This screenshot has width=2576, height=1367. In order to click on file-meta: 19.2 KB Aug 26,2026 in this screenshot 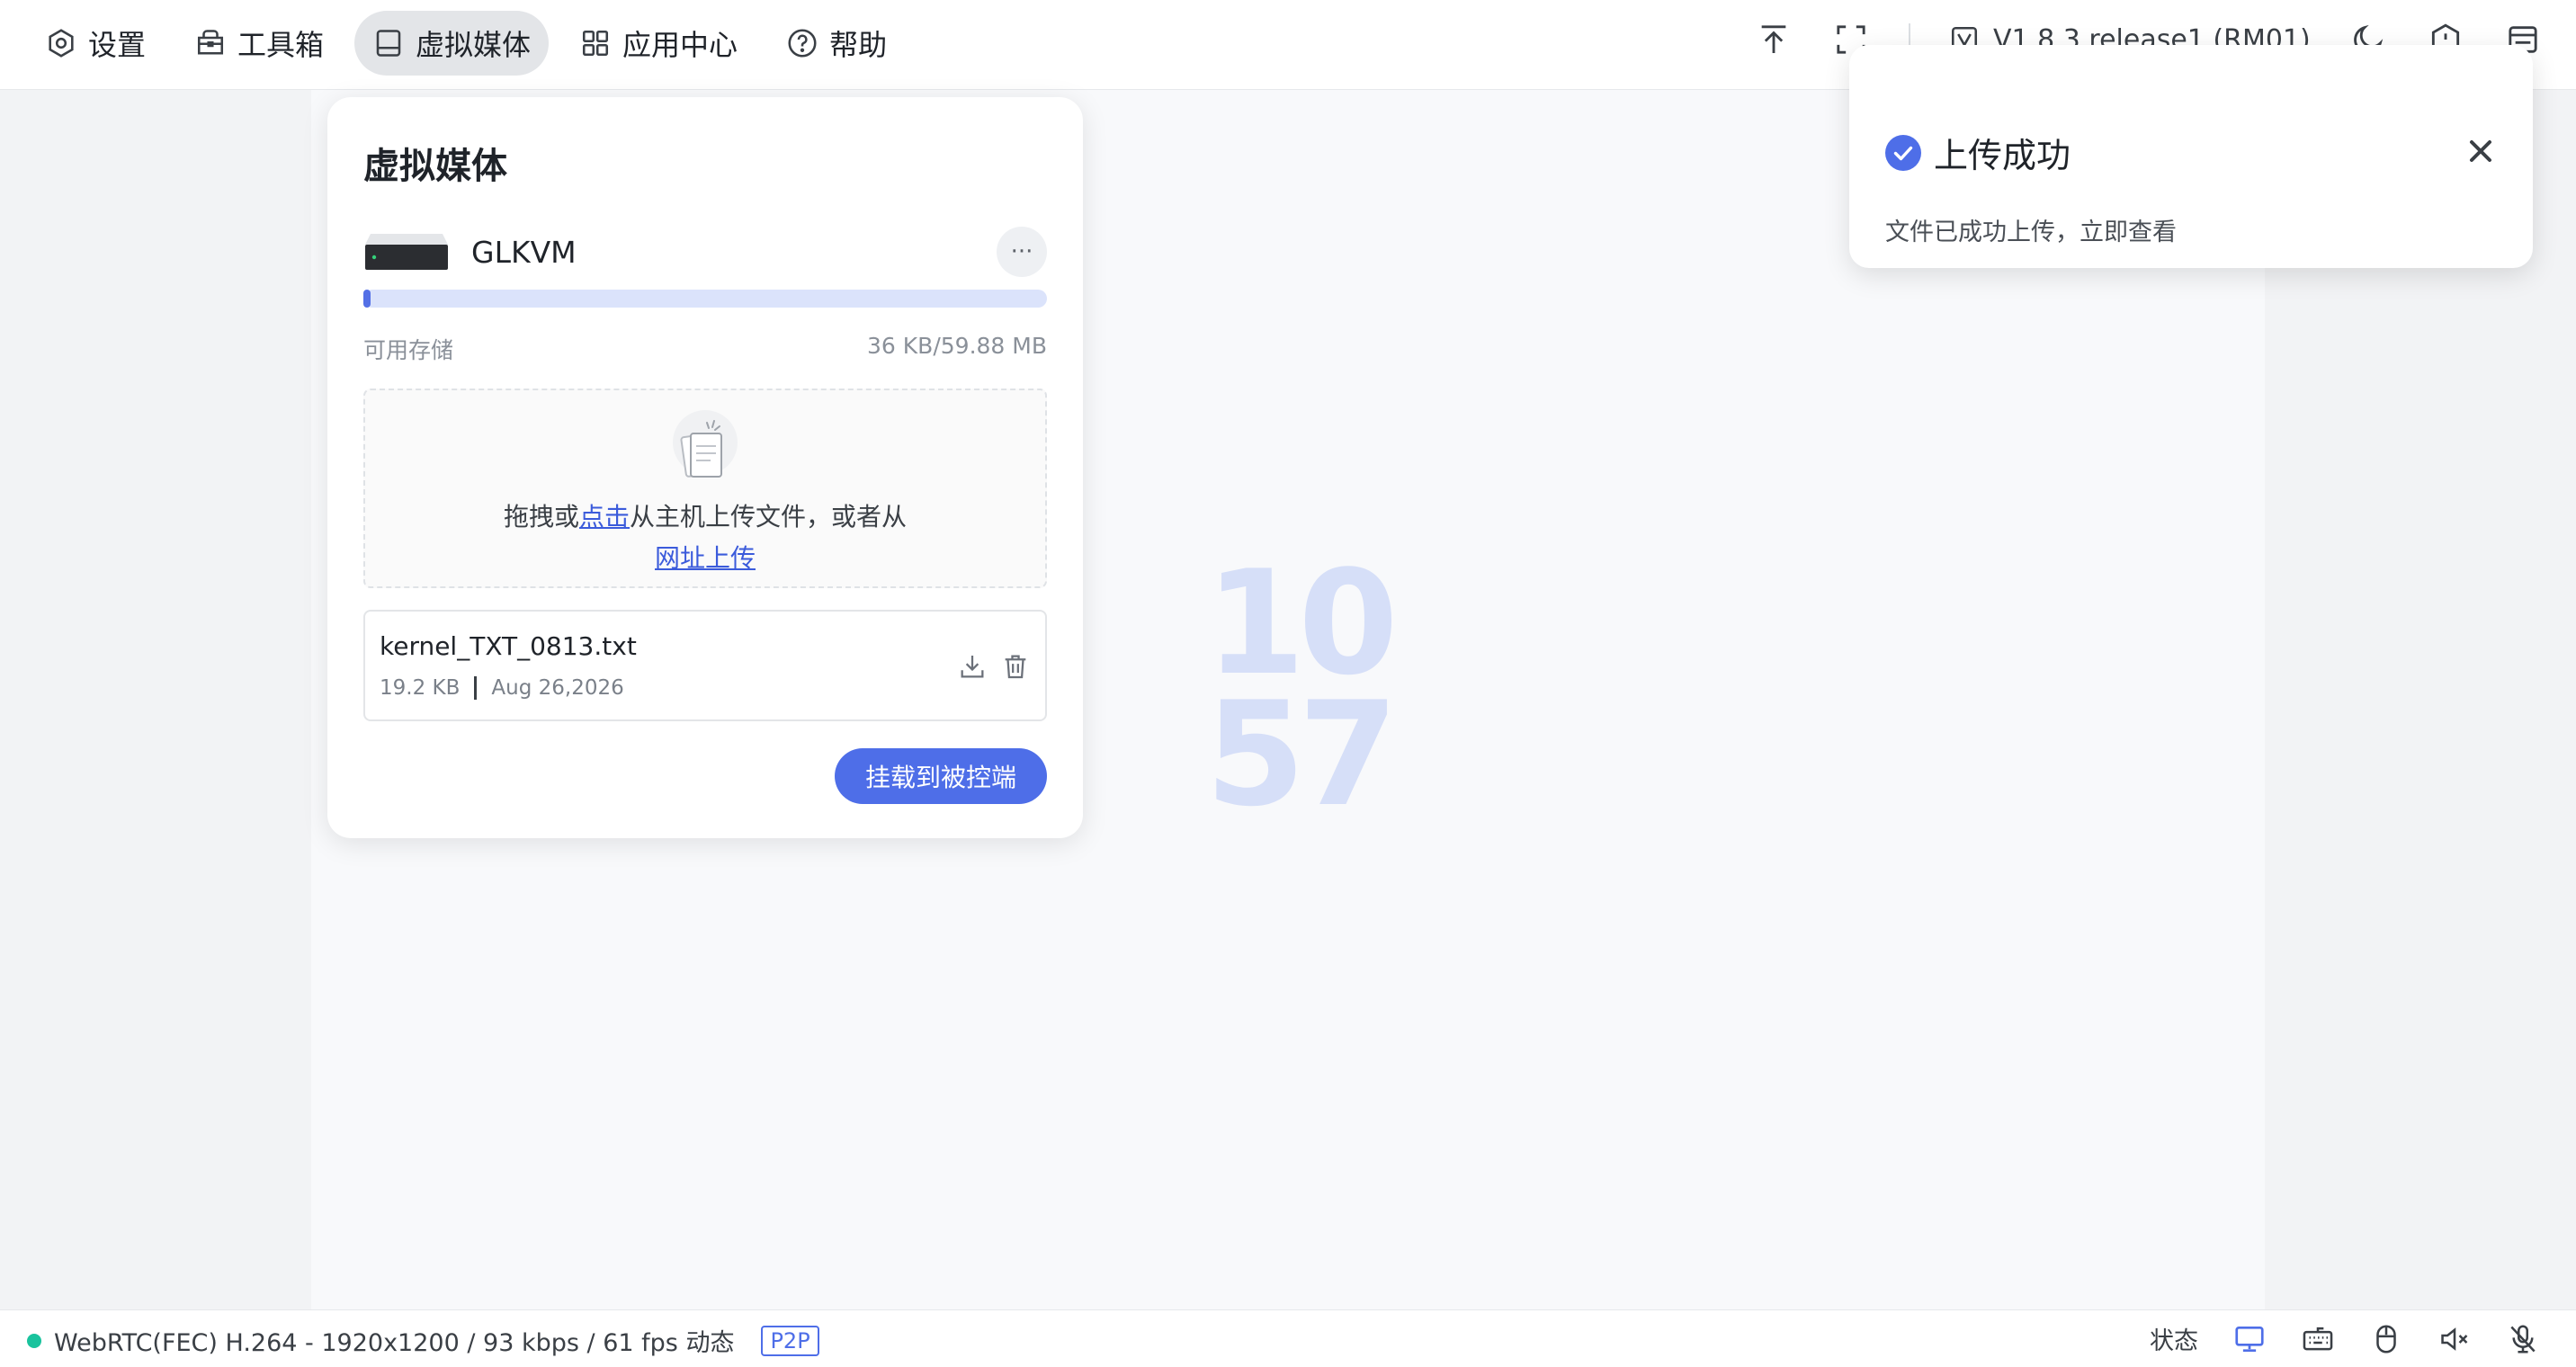, I will do `click(502, 688)`.